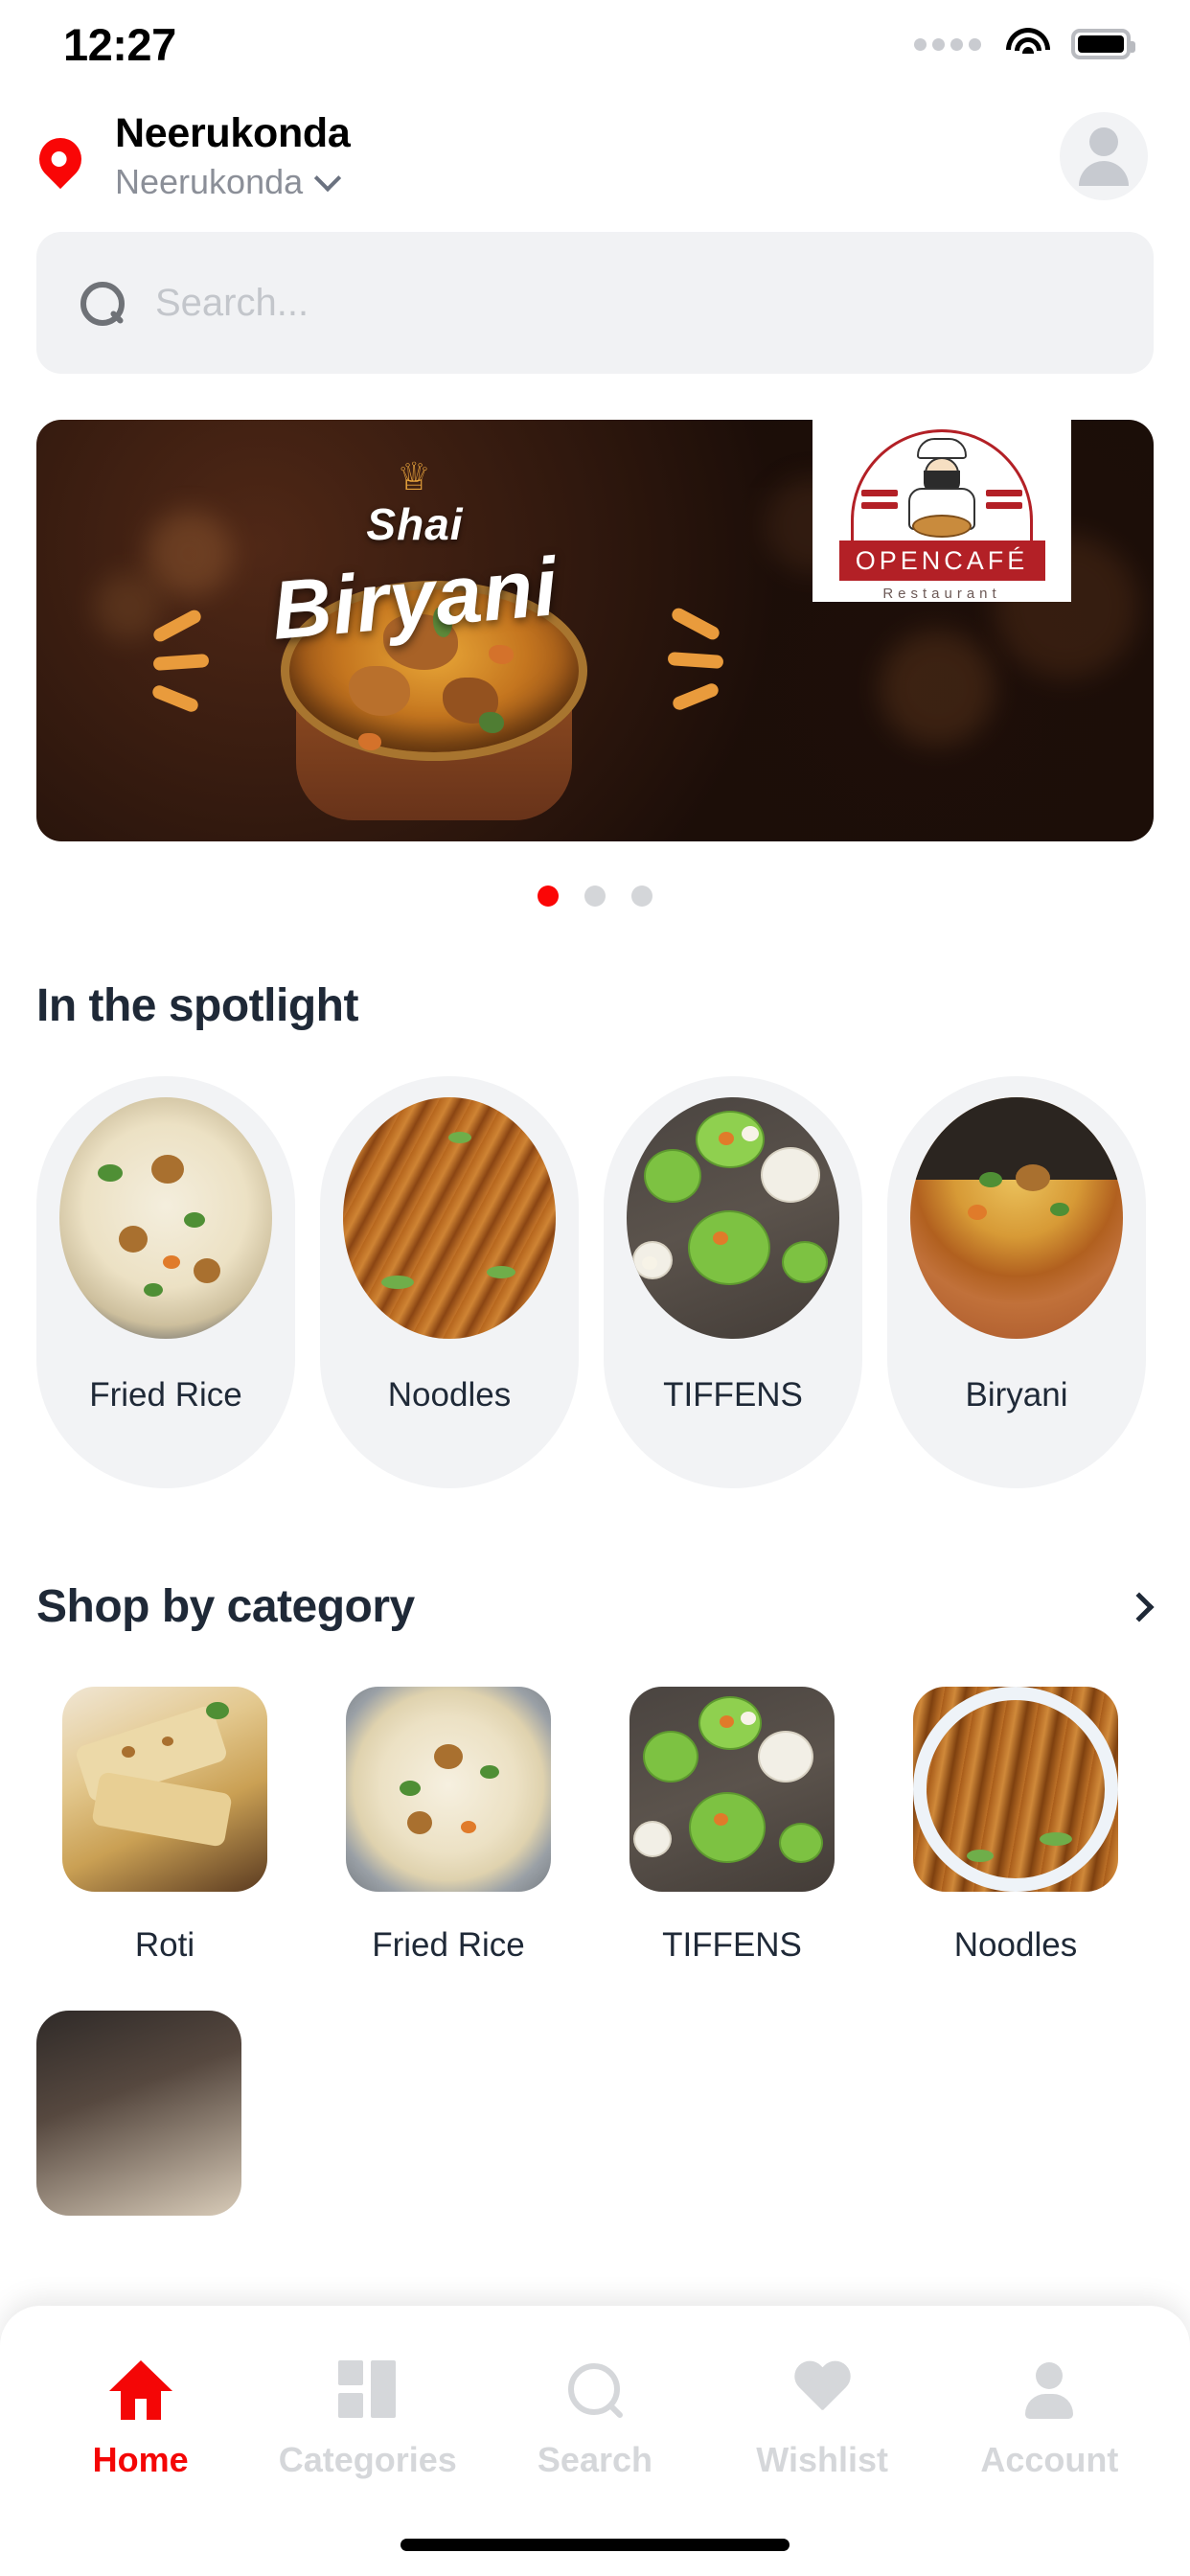  What do you see at coordinates (595, 44) in the screenshot?
I see `status-bar: 12:27` at bounding box center [595, 44].